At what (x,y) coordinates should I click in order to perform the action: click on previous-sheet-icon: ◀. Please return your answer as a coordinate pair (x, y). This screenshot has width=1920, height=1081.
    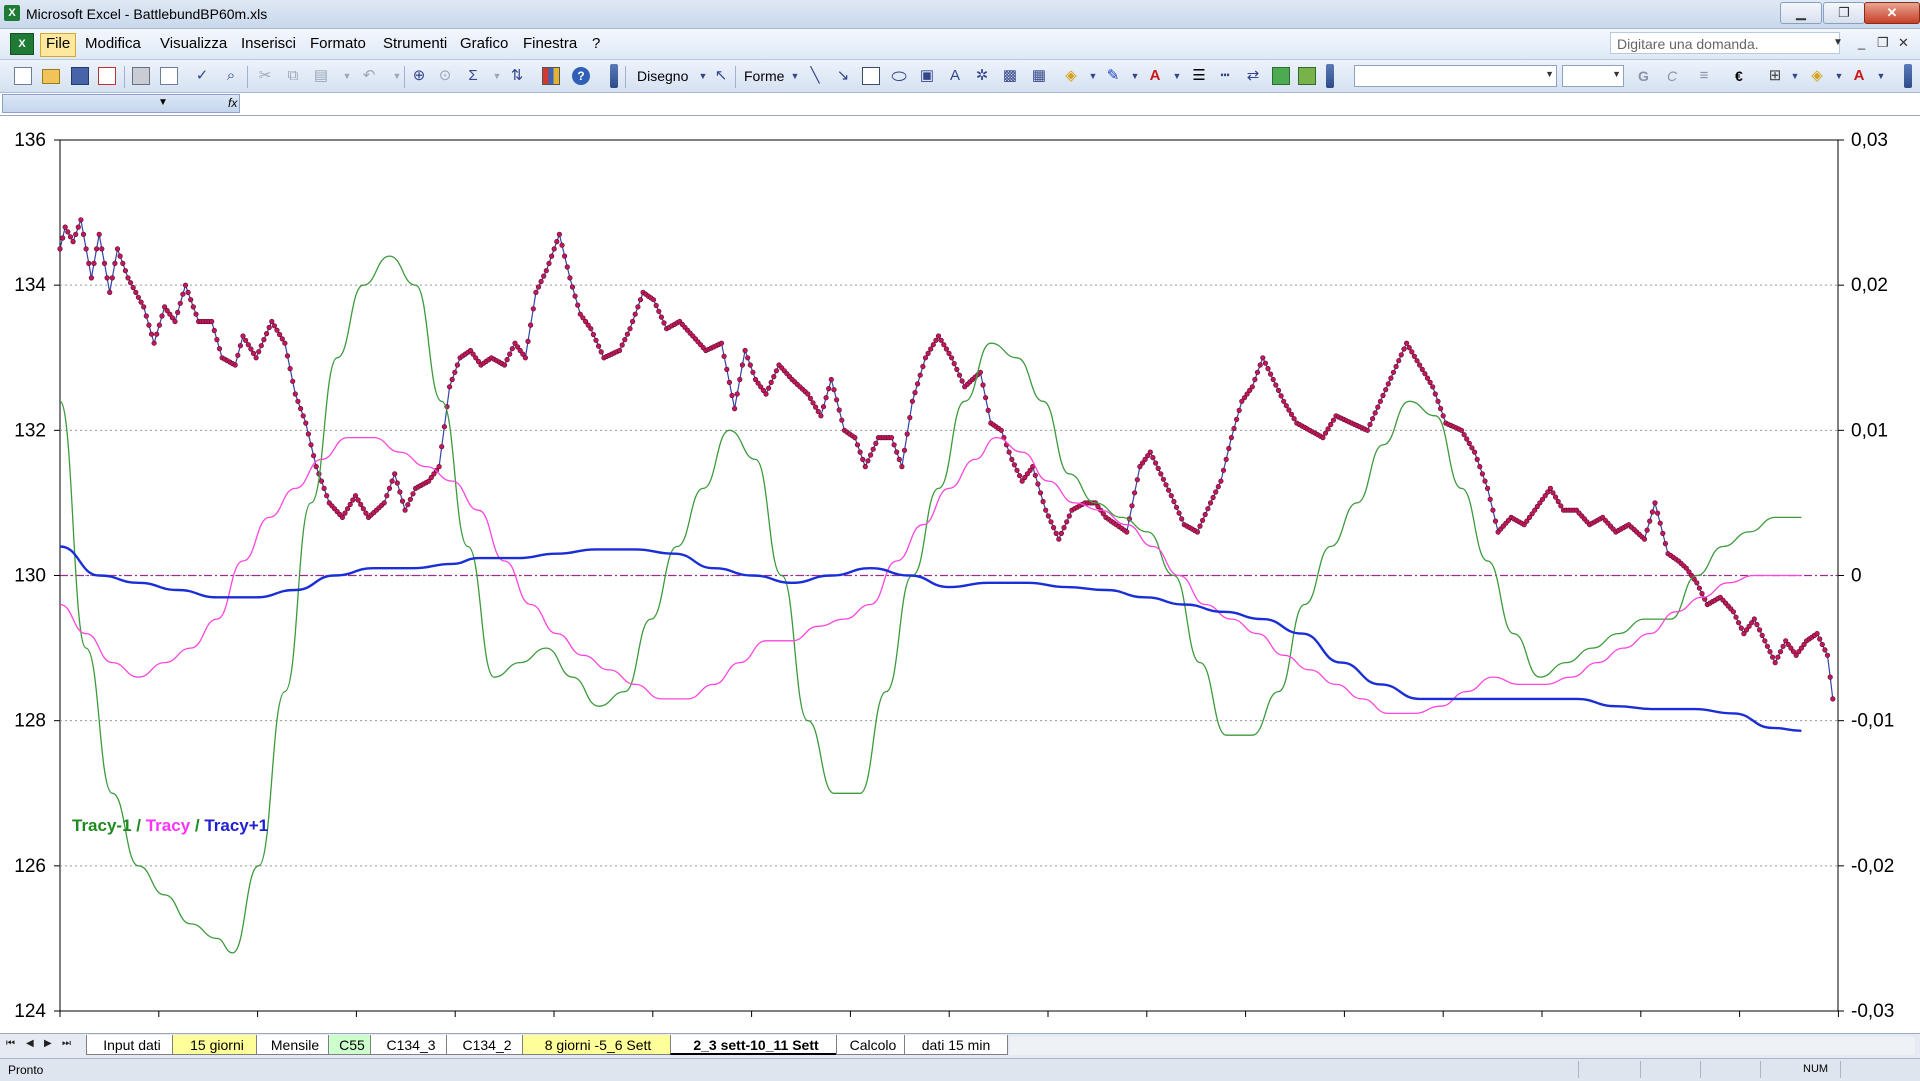
    Looking at the image, I should click on (30, 1043).